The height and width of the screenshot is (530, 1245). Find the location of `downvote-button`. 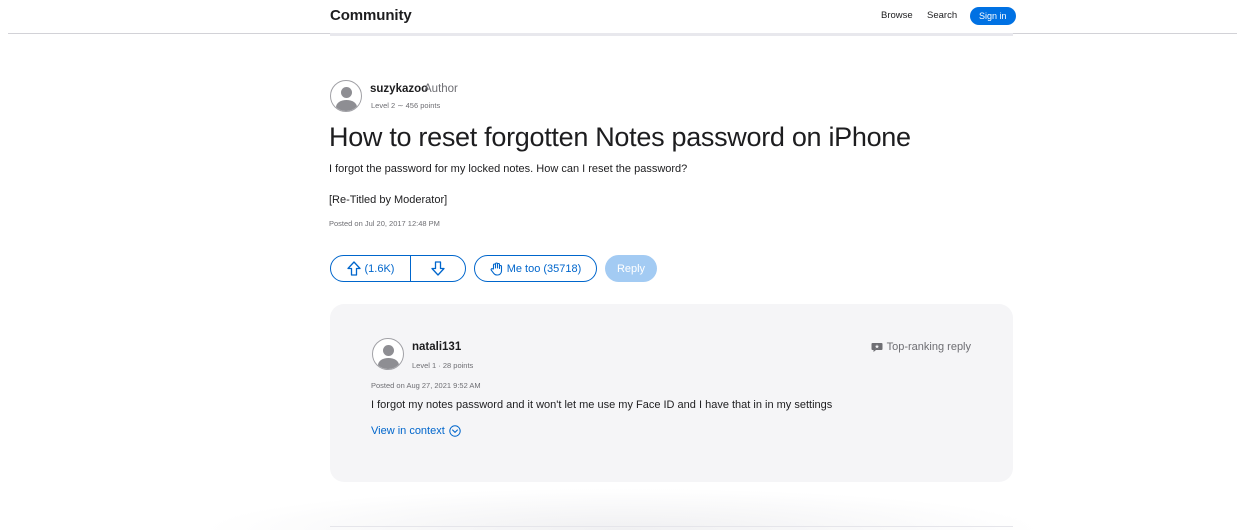

downvote-button is located at coordinates (438, 268).